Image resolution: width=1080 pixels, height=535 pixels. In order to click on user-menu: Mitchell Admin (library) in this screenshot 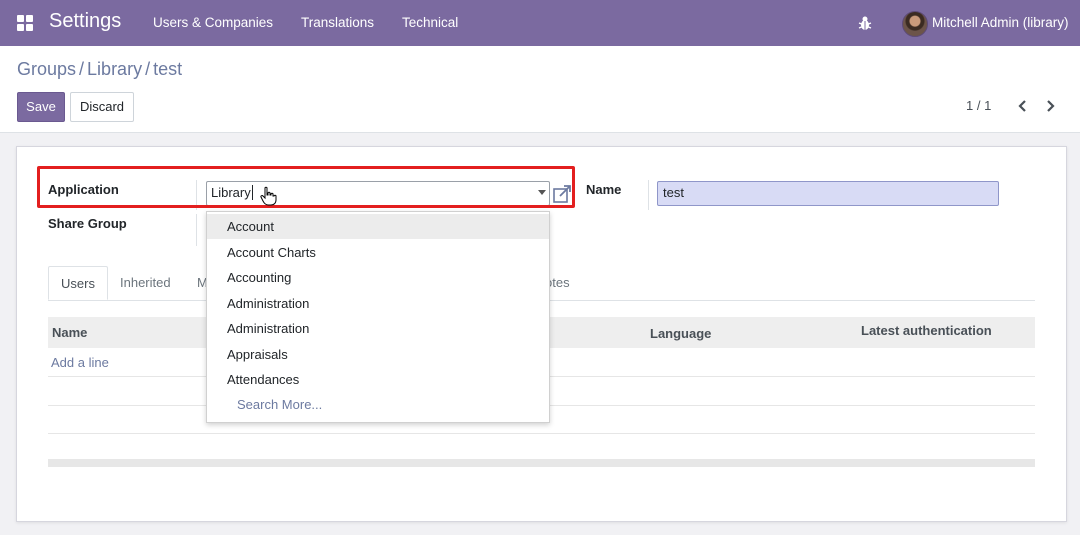, I will do `click(1000, 22)`.